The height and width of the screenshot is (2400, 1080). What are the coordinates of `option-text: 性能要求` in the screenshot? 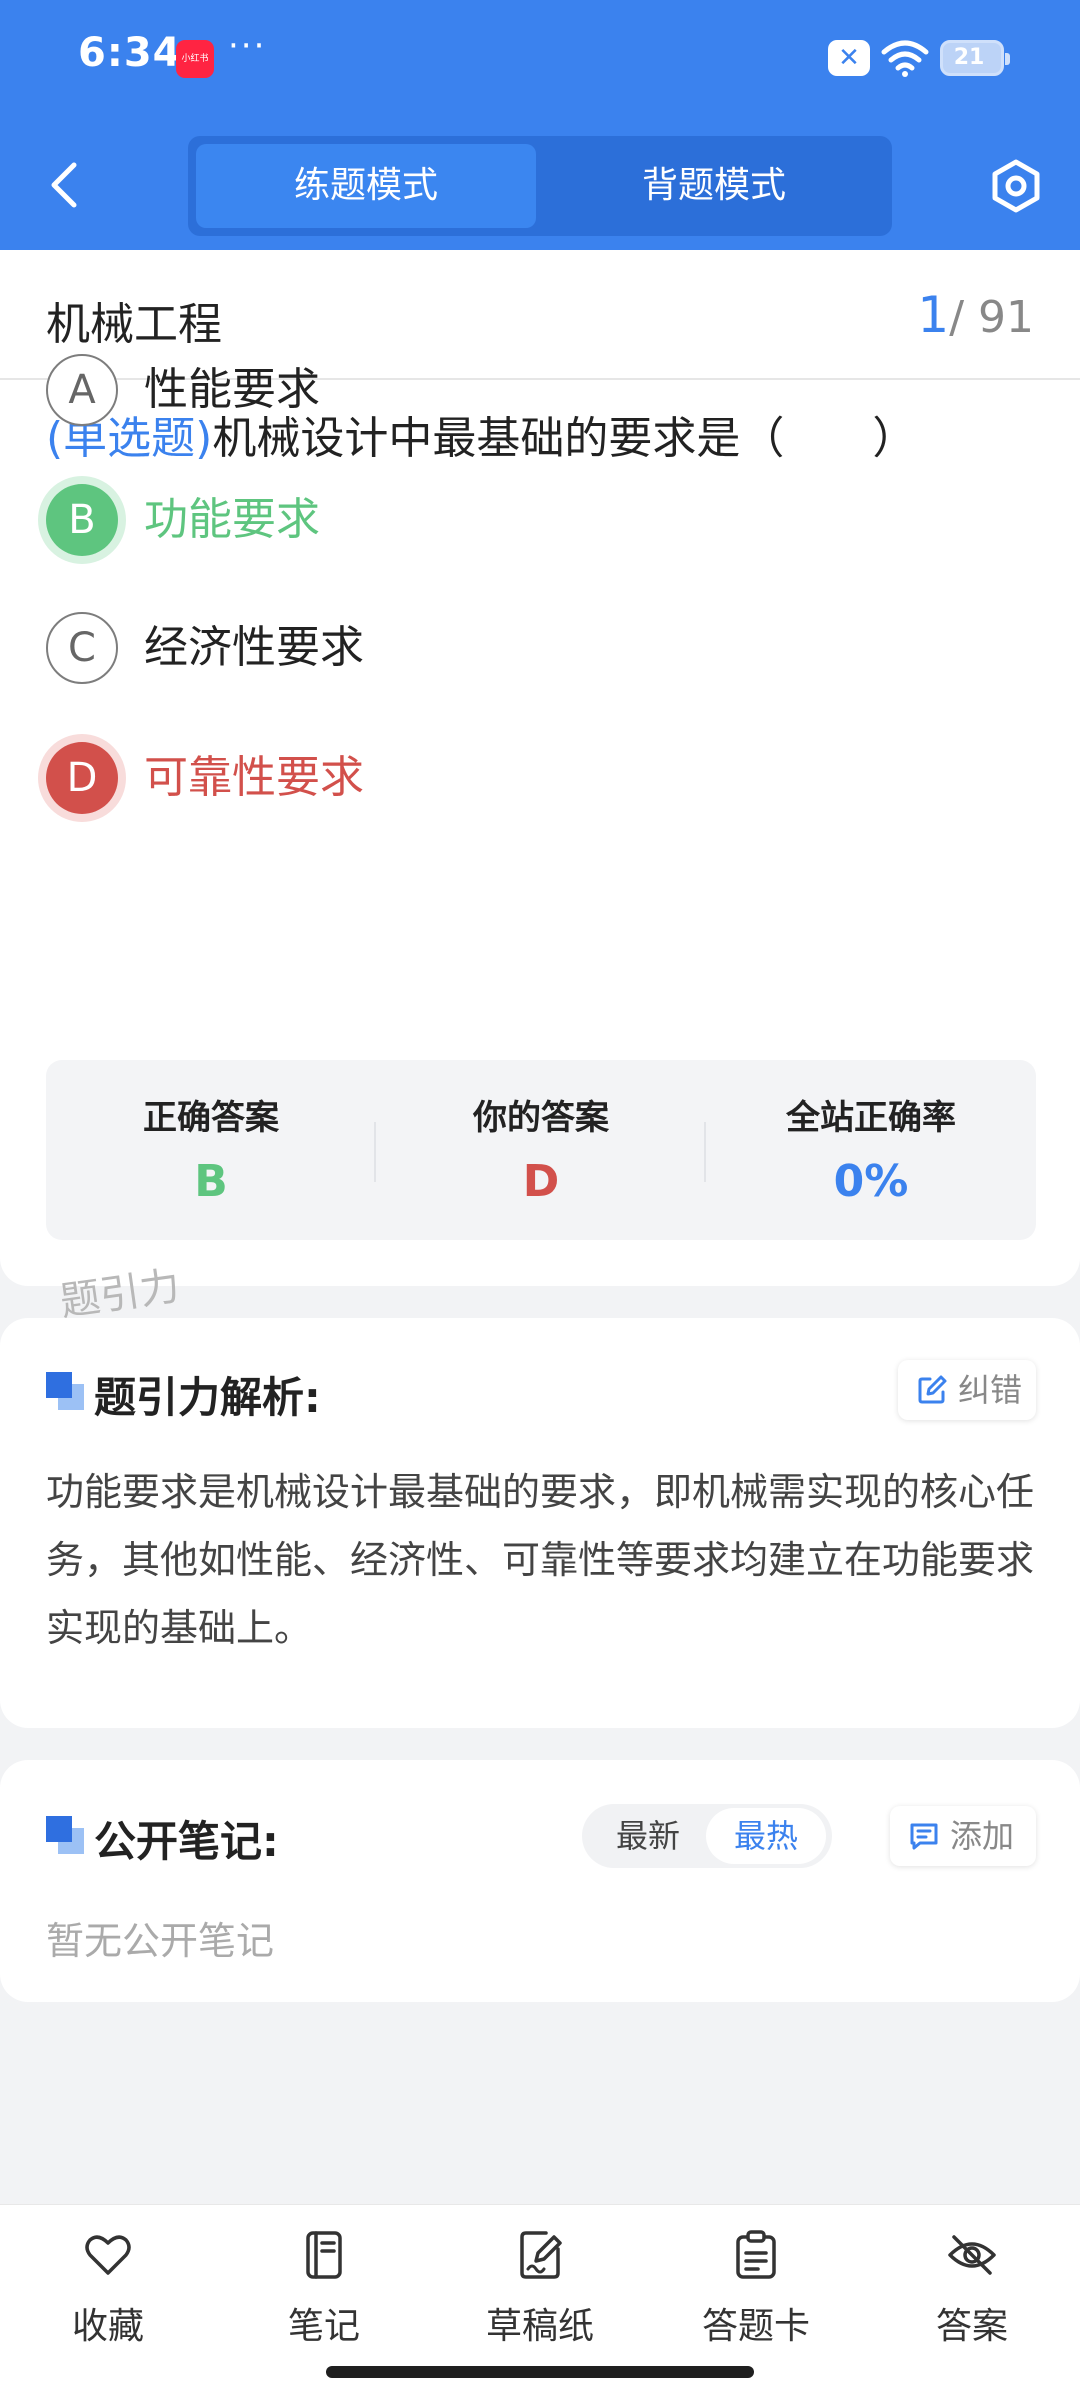 It's located at (232, 389).